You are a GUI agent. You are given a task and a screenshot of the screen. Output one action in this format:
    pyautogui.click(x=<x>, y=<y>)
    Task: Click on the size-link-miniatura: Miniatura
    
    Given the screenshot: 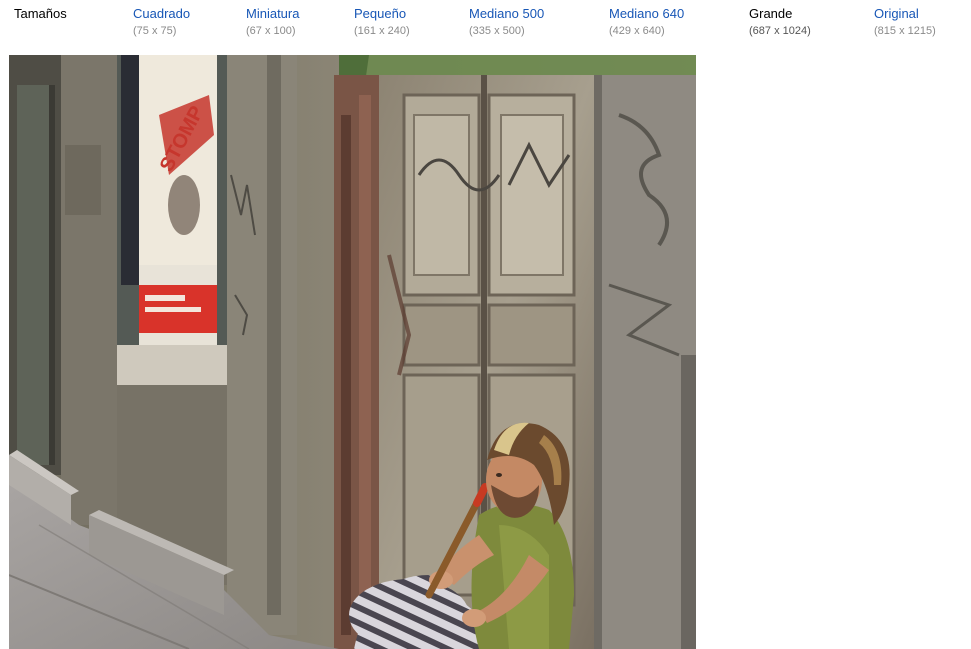 What is the action you would take?
    pyautogui.click(x=272, y=14)
    